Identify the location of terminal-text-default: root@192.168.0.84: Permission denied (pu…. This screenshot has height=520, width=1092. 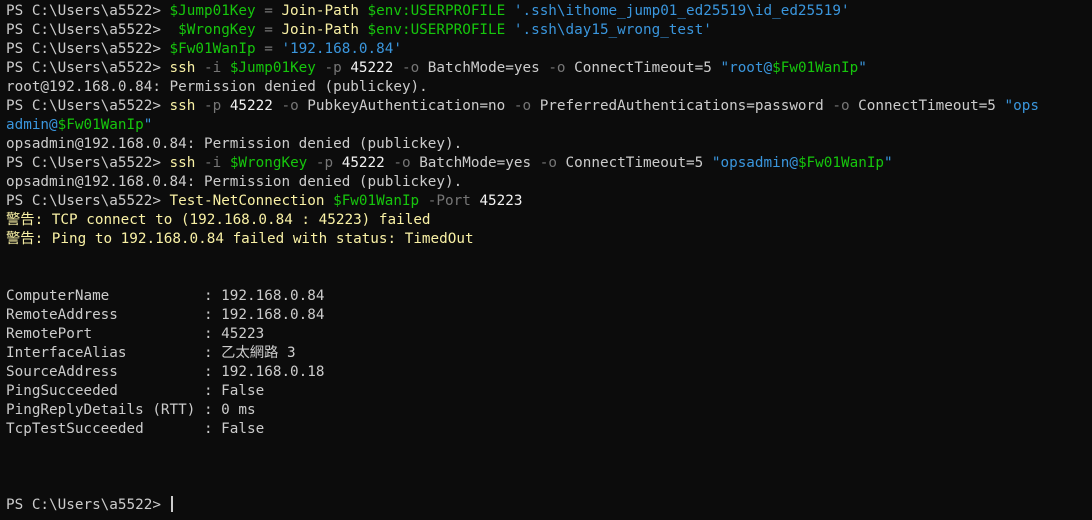
(217, 87).